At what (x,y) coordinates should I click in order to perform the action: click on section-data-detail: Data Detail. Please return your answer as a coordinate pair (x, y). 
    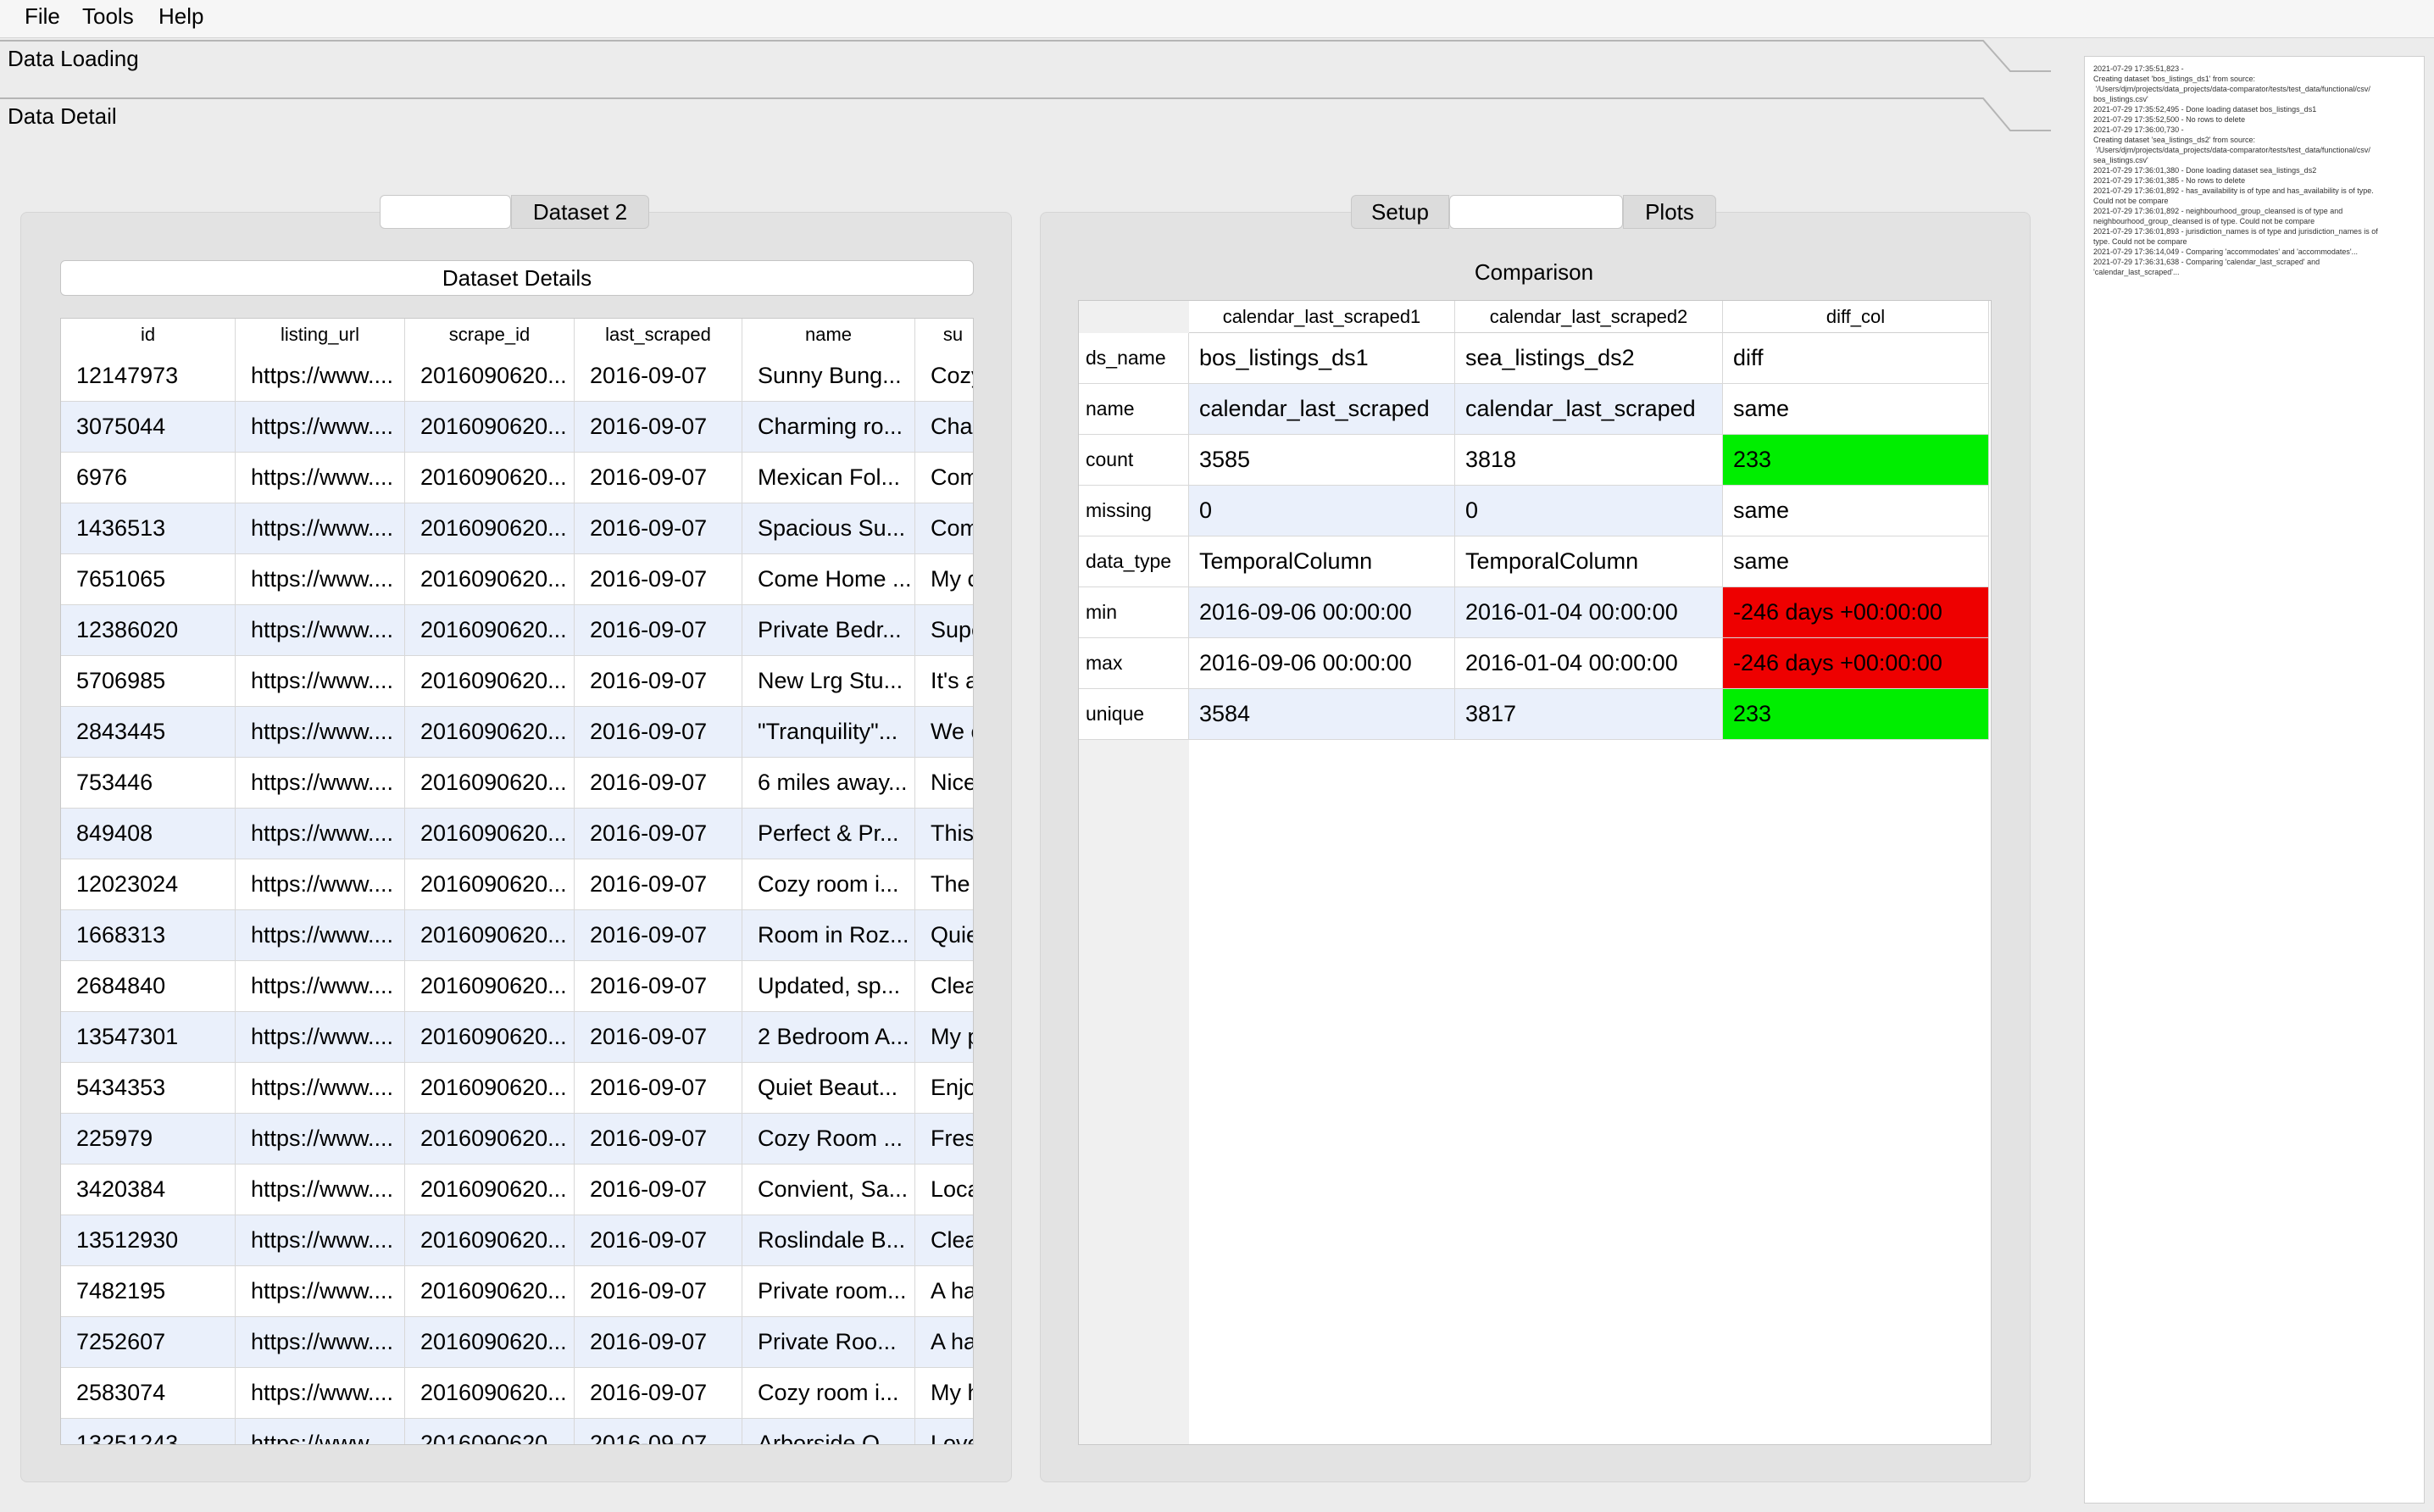
    Looking at the image, I should click on (63, 117).